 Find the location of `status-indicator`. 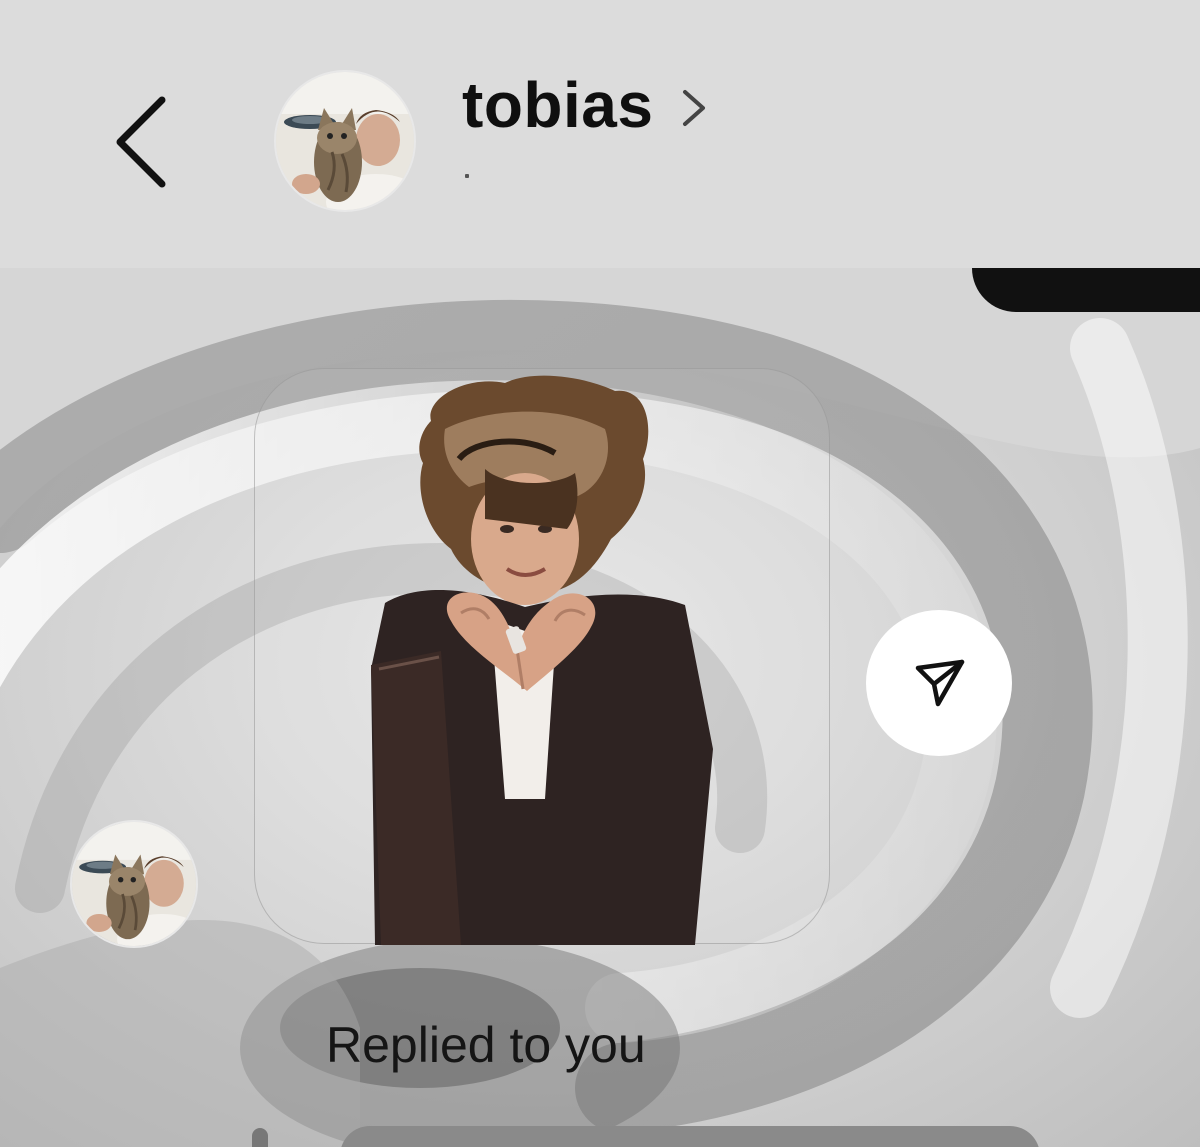

status-indicator is located at coordinates (467, 176).